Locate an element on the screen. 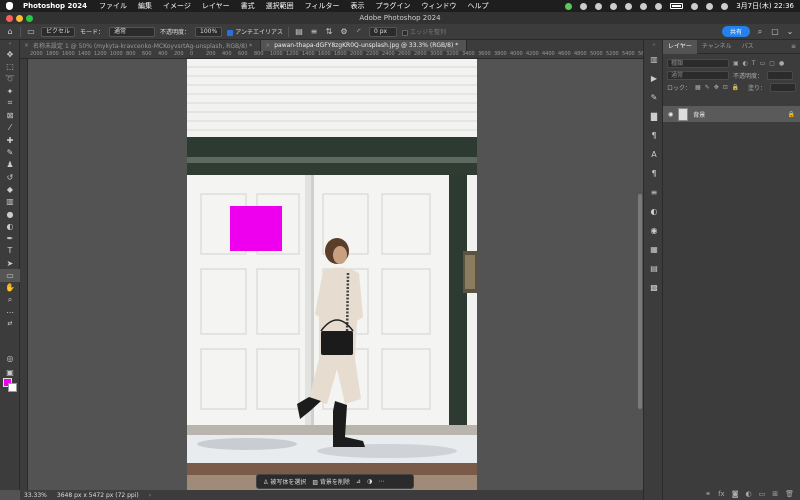 Image resolution: width=800 pixels, height=500 pixels. menu-window: ウィンドウ is located at coordinates (439, 6).